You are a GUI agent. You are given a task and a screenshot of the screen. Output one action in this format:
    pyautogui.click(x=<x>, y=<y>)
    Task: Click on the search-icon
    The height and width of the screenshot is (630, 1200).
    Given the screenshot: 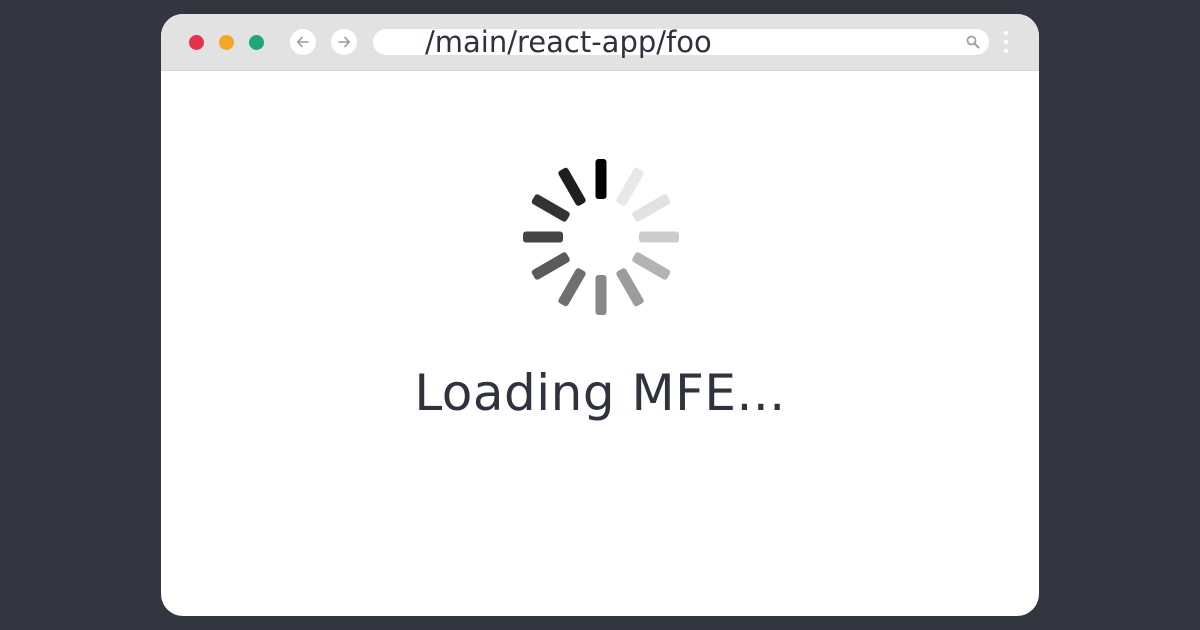 What is the action you would take?
    pyautogui.click(x=973, y=42)
    